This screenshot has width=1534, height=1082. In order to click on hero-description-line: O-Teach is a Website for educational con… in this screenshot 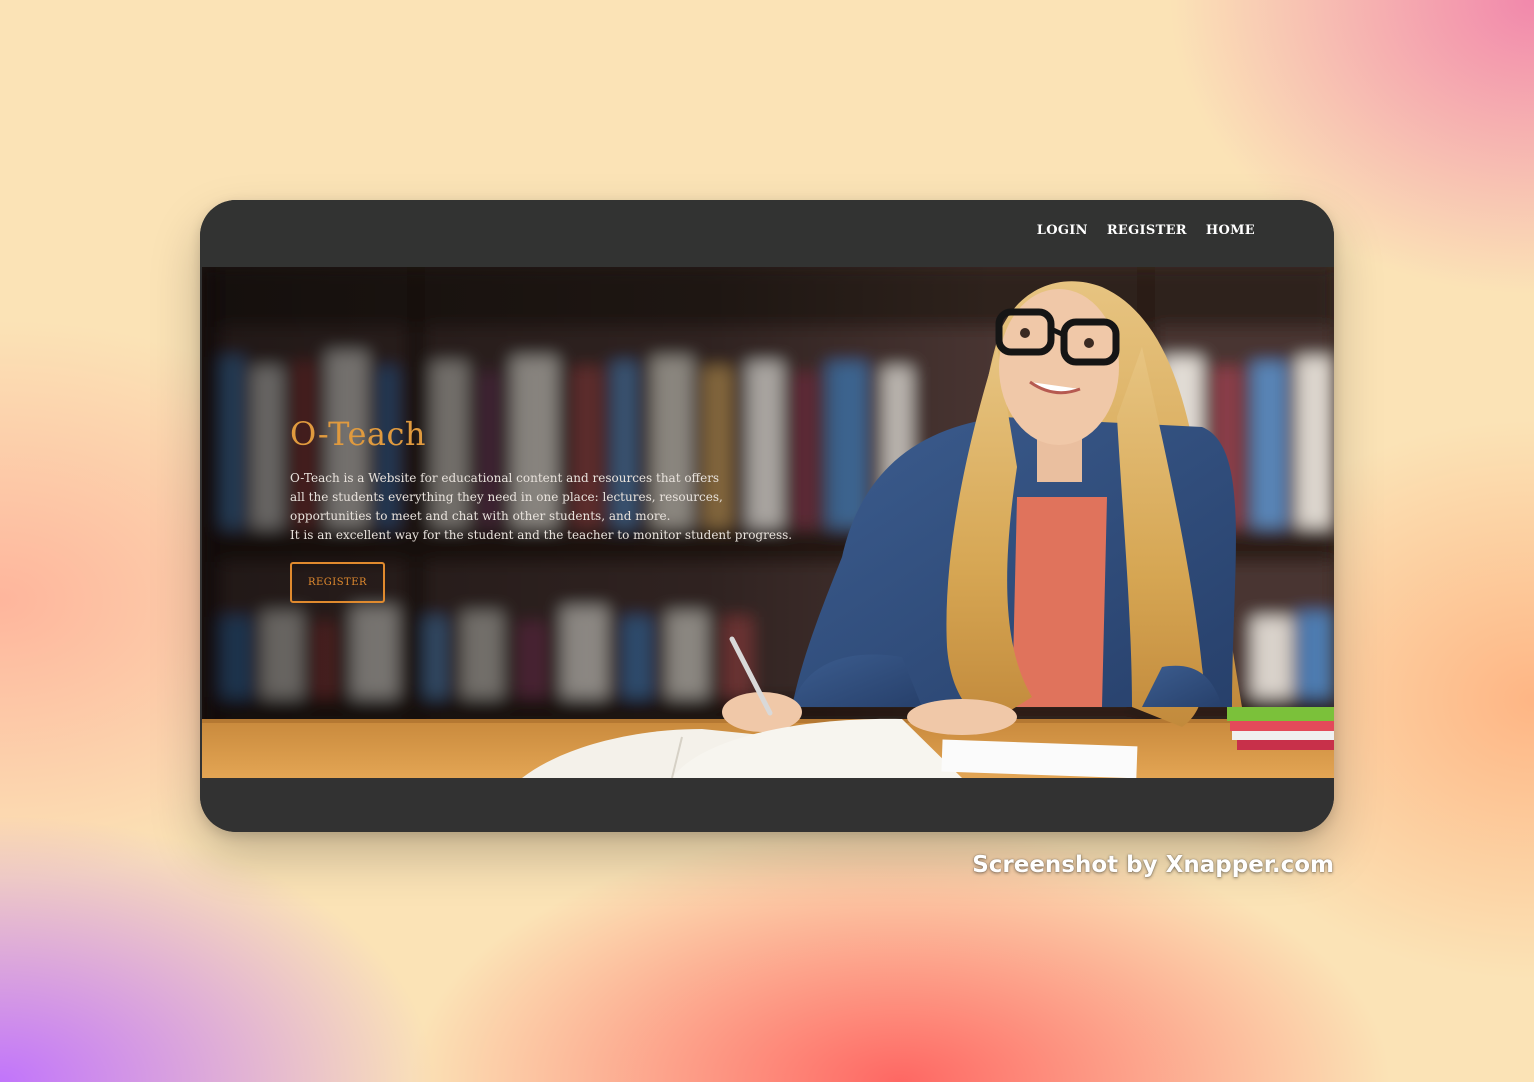, I will do `click(505, 478)`.